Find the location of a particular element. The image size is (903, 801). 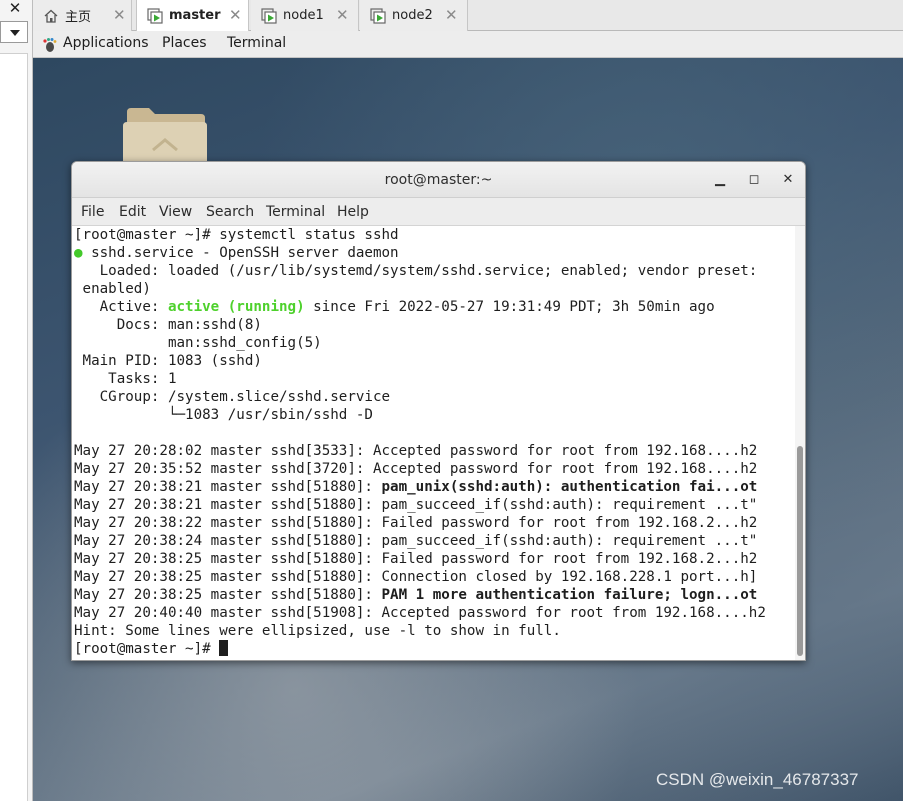

close-button: ✕ is located at coordinates (788, 180).